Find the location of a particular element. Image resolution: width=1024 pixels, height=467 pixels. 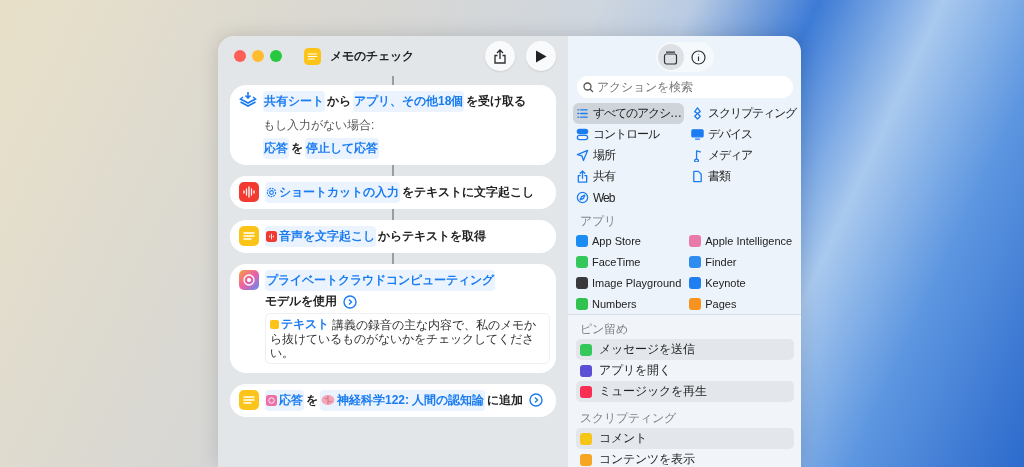

close-button is located at coordinates (240, 56).